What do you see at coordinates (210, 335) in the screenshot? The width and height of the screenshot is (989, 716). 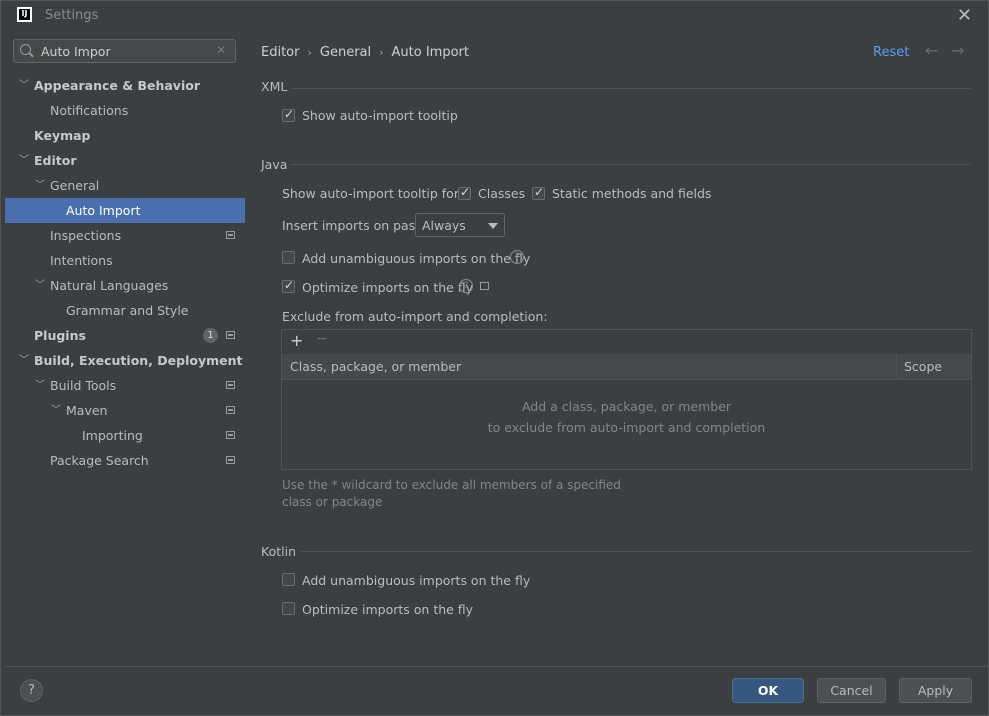 I see `updates-badge: 1` at bounding box center [210, 335].